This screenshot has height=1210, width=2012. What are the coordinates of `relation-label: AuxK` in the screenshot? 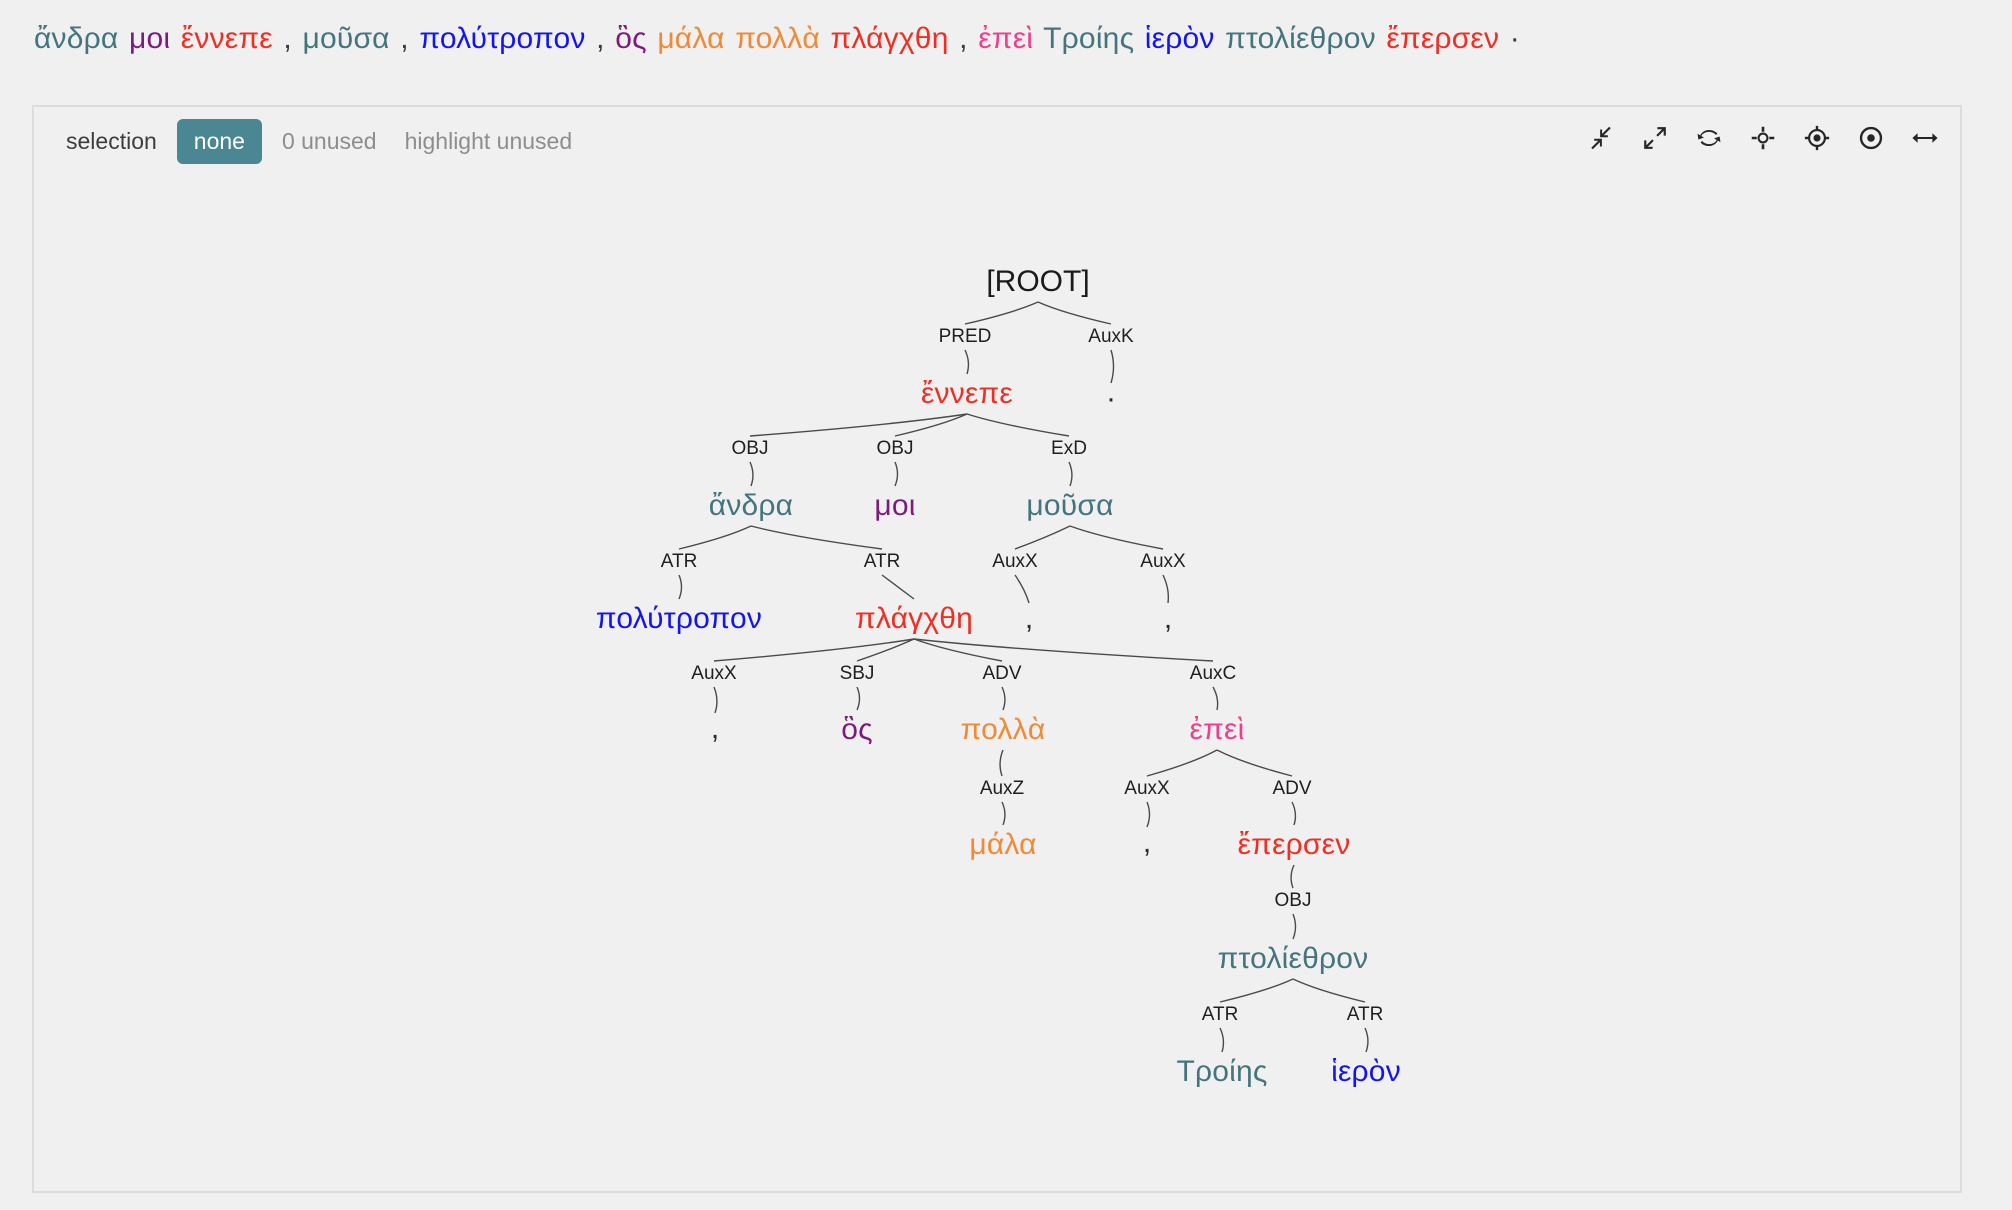 It's located at (1110, 337).